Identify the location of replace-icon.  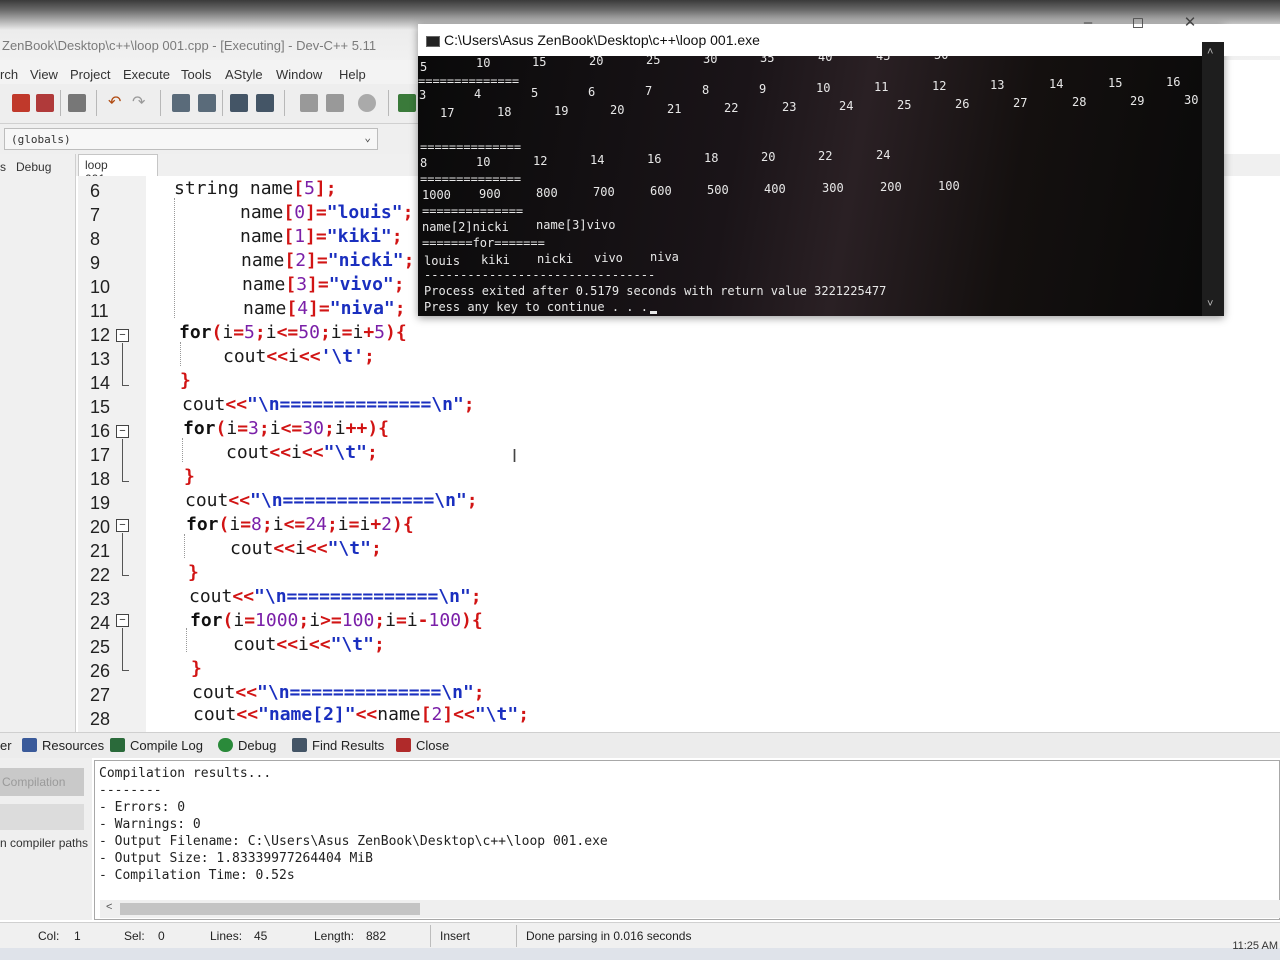
(207, 103).